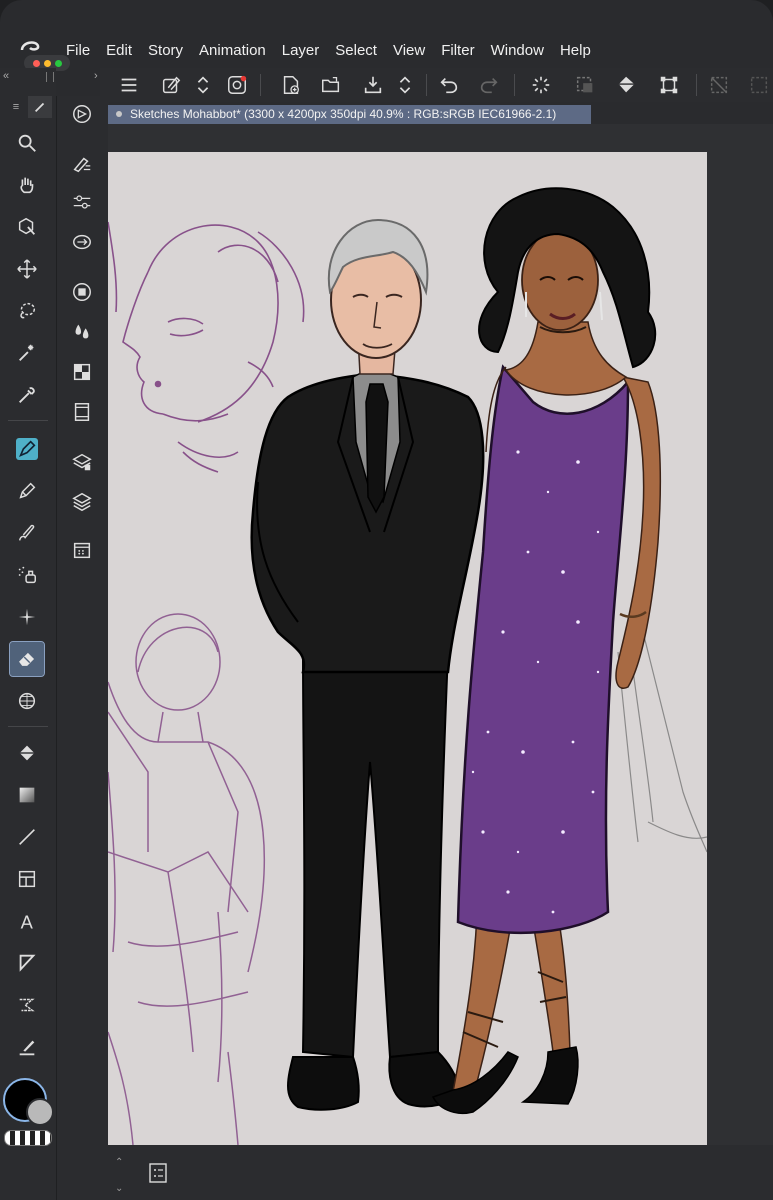 The width and height of the screenshot is (773, 1200). Describe the element at coordinates (27, 395) in the screenshot. I see `eyedropper-icon` at that location.